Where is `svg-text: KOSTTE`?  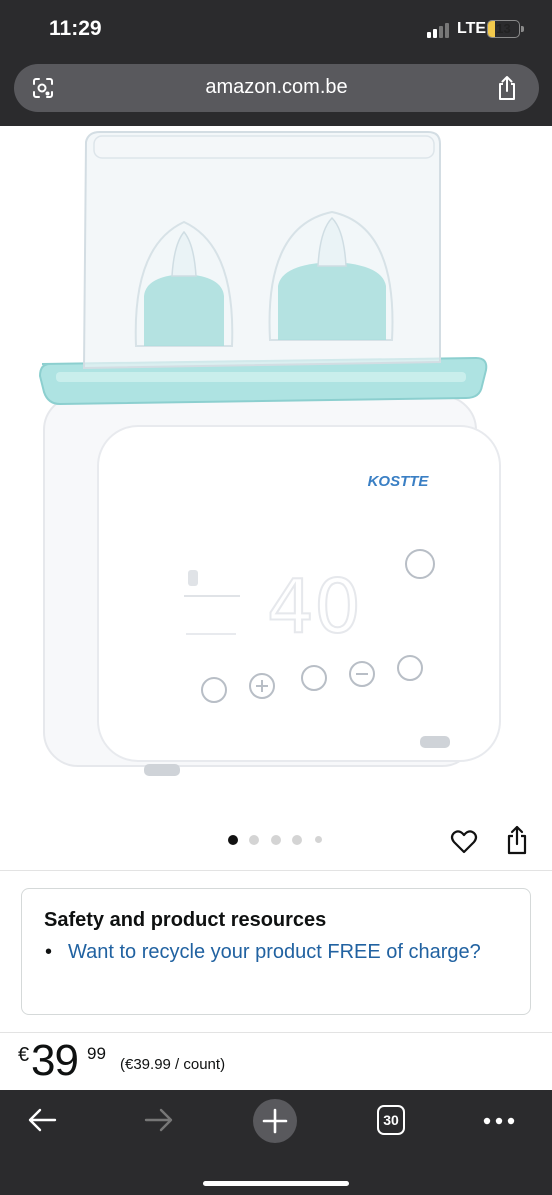 svg-text: KOSTTE is located at coordinates (399, 481).